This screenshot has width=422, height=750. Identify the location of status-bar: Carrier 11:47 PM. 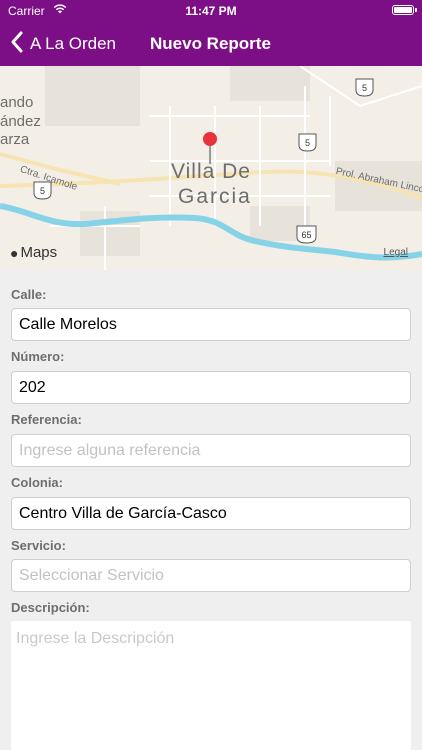
(211, 11).